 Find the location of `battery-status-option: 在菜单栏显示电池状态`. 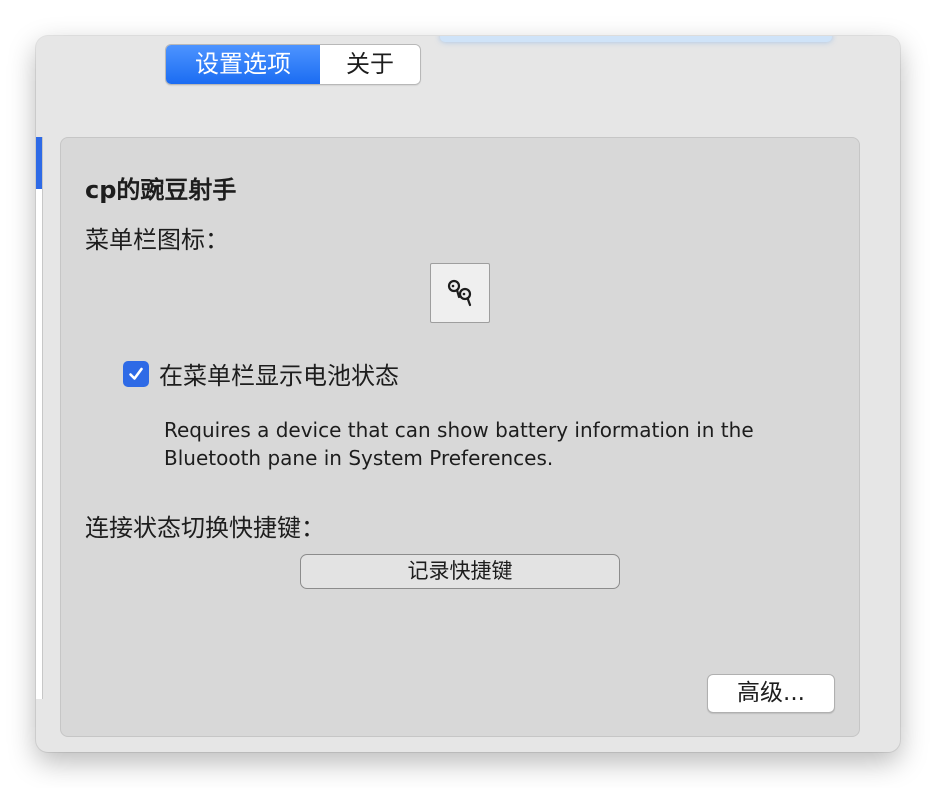

battery-status-option: 在菜单栏显示电池状态 is located at coordinates (261, 373).